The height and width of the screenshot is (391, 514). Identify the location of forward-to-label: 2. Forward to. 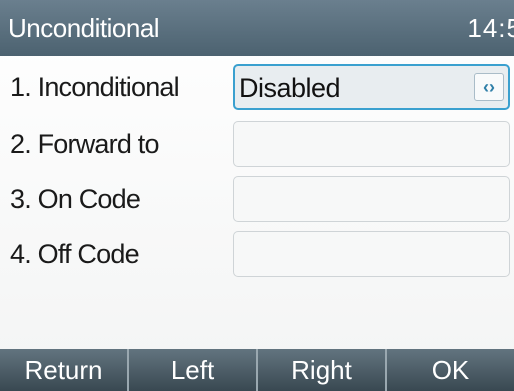
(84, 144).